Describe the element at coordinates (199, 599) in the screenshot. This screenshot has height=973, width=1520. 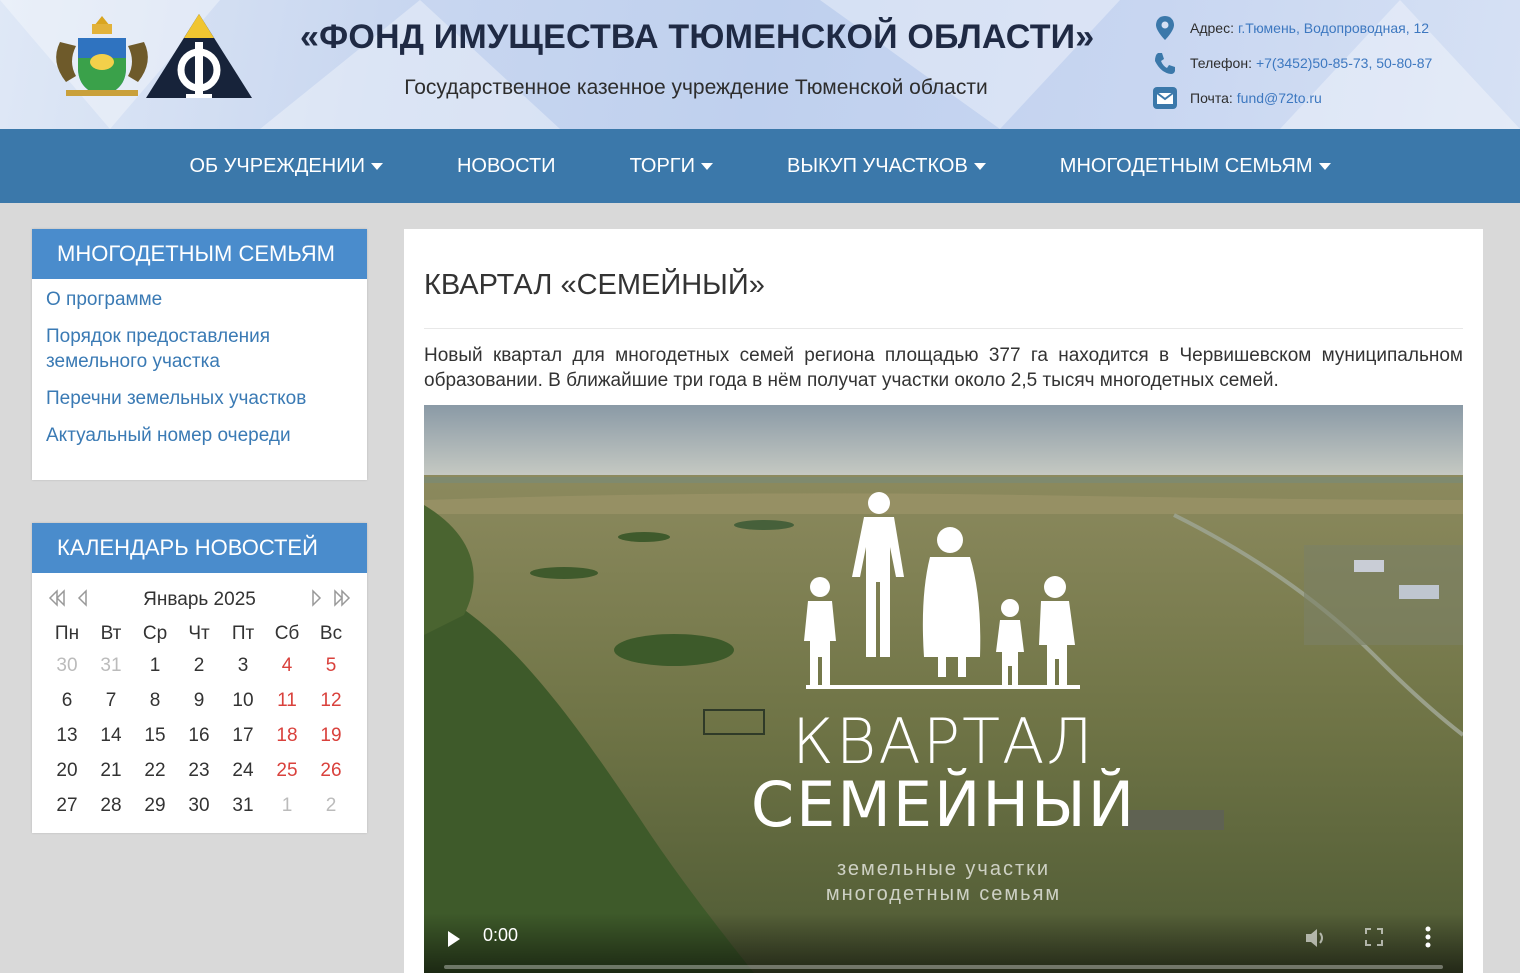
I see `calendar-month: Январь 2025` at that location.